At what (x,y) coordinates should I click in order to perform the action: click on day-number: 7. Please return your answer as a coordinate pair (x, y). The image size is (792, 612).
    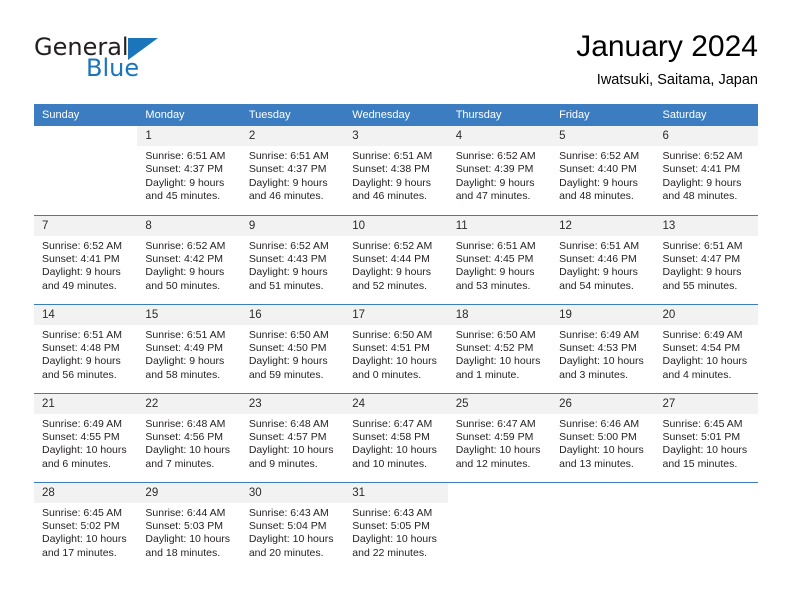
    Looking at the image, I should click on (86, 225).